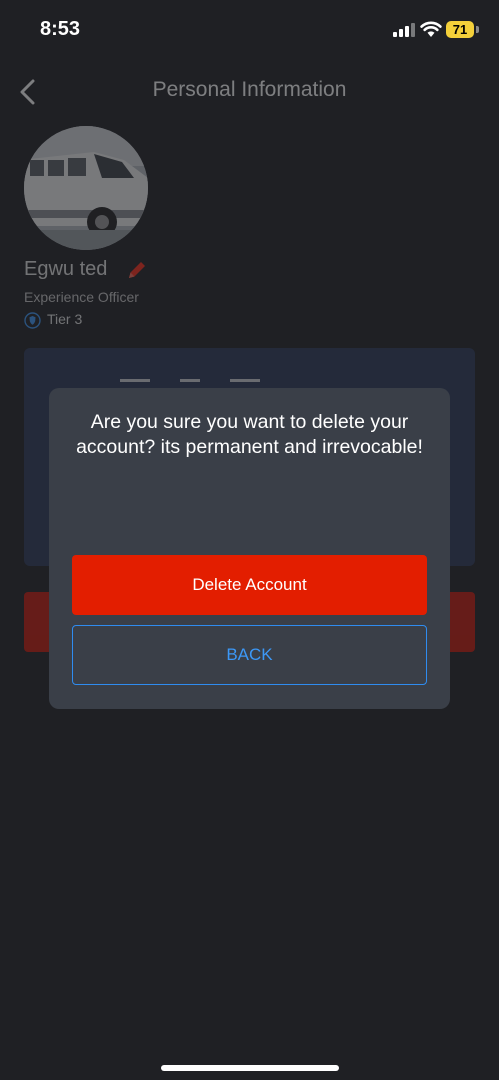  I want to click on shield-icon, so click(32, 320).